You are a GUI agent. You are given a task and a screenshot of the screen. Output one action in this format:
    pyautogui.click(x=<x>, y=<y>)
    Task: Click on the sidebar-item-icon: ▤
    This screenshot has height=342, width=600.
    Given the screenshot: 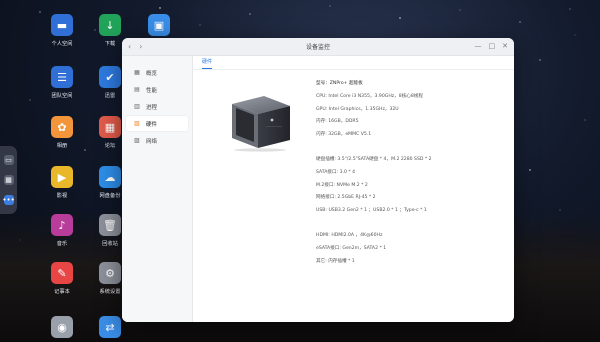 What is the action you would take?
    pyautogui.click(x=137, y=89)
    